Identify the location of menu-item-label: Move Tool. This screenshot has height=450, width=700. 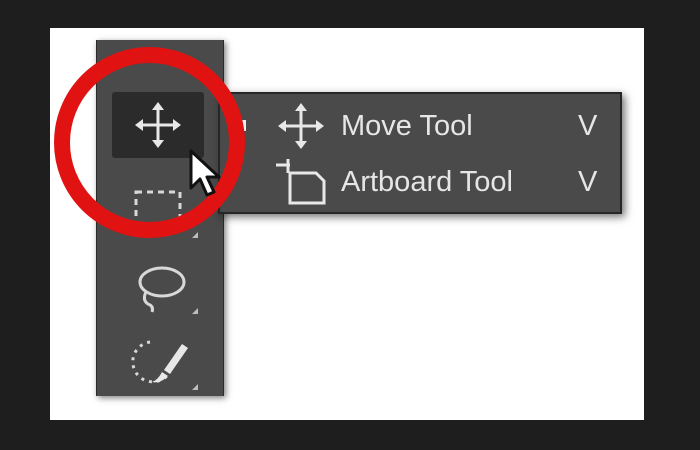
(407, 126).